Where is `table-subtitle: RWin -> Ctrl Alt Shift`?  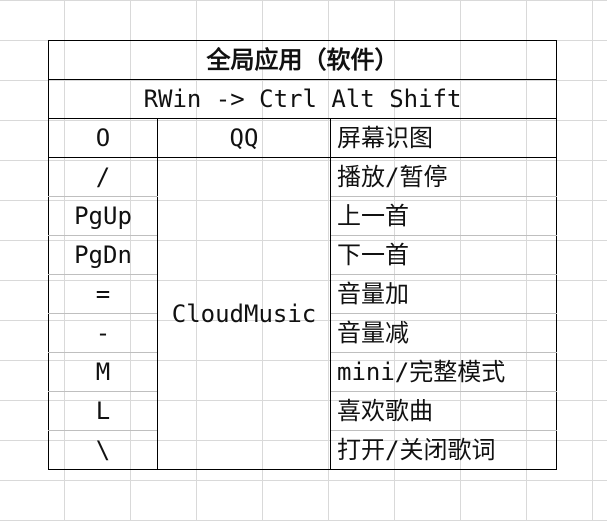
table-subtitle: RWin -> Ctrl Alt Shift is located at coordinates (302, 99).